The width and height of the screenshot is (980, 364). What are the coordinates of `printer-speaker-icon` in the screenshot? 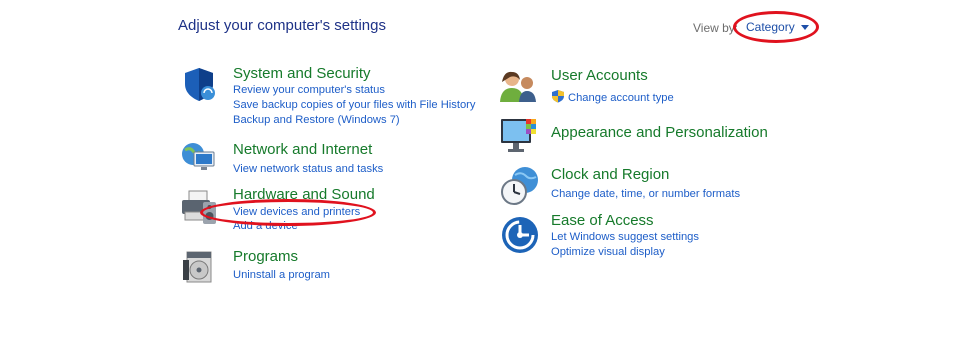 It's located at (199, 208).